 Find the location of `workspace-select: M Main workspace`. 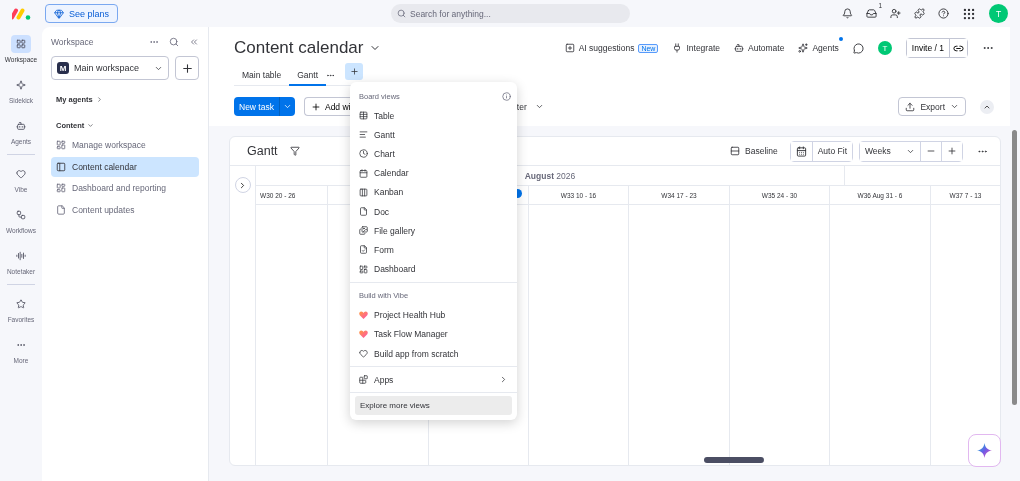

workspace-select: M Main workspace is located at coordinates (110, 68).